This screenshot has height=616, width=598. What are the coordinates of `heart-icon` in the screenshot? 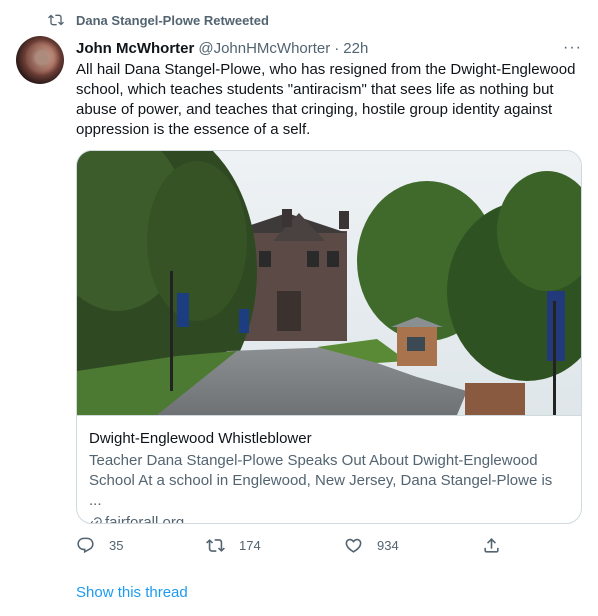 It's located at (353, 545).